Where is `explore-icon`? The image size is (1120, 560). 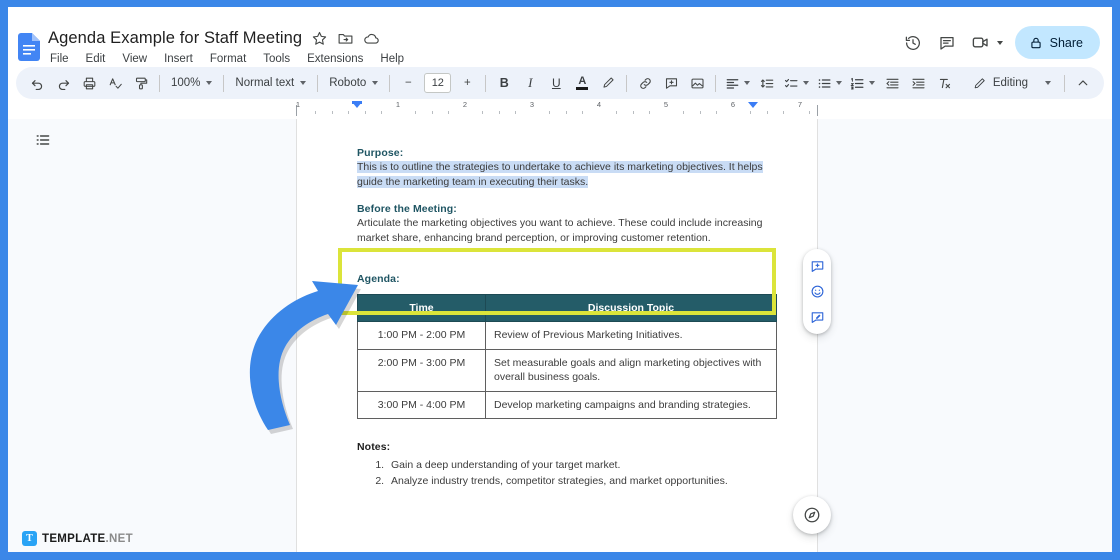 explore-icon is located at coordinates (812, 515).